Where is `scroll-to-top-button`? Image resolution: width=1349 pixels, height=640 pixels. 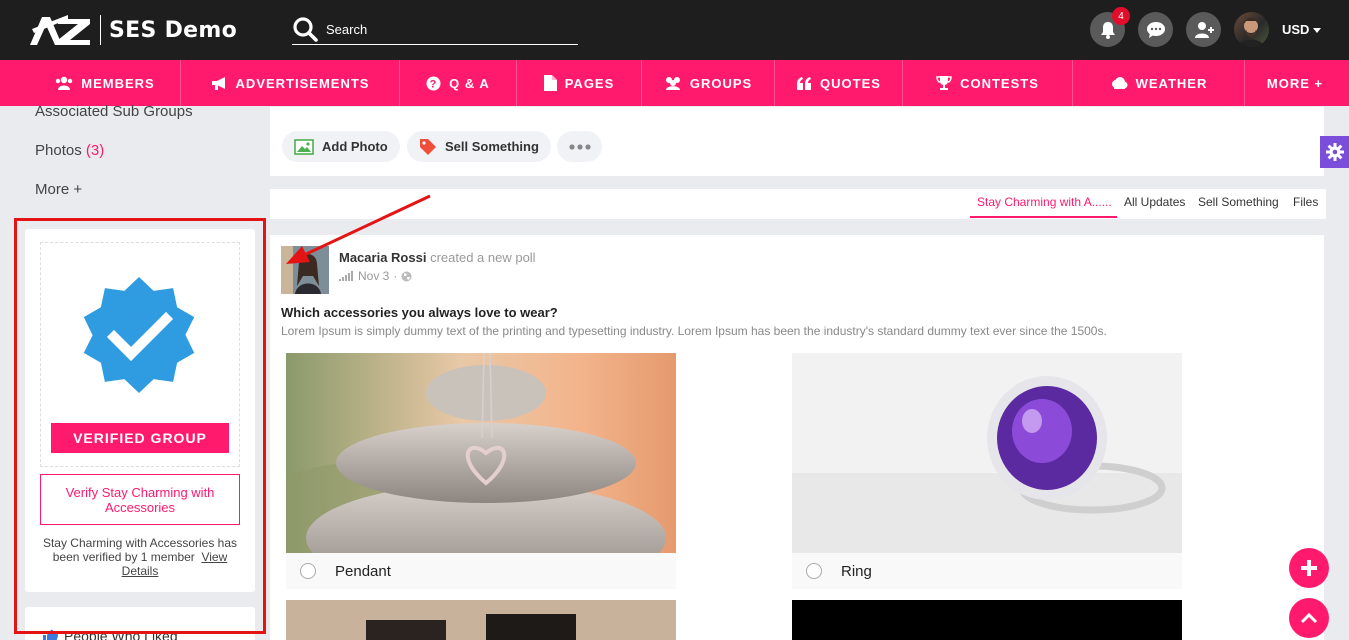 scroll-to-top-button is located at coordinates (1309, 618).